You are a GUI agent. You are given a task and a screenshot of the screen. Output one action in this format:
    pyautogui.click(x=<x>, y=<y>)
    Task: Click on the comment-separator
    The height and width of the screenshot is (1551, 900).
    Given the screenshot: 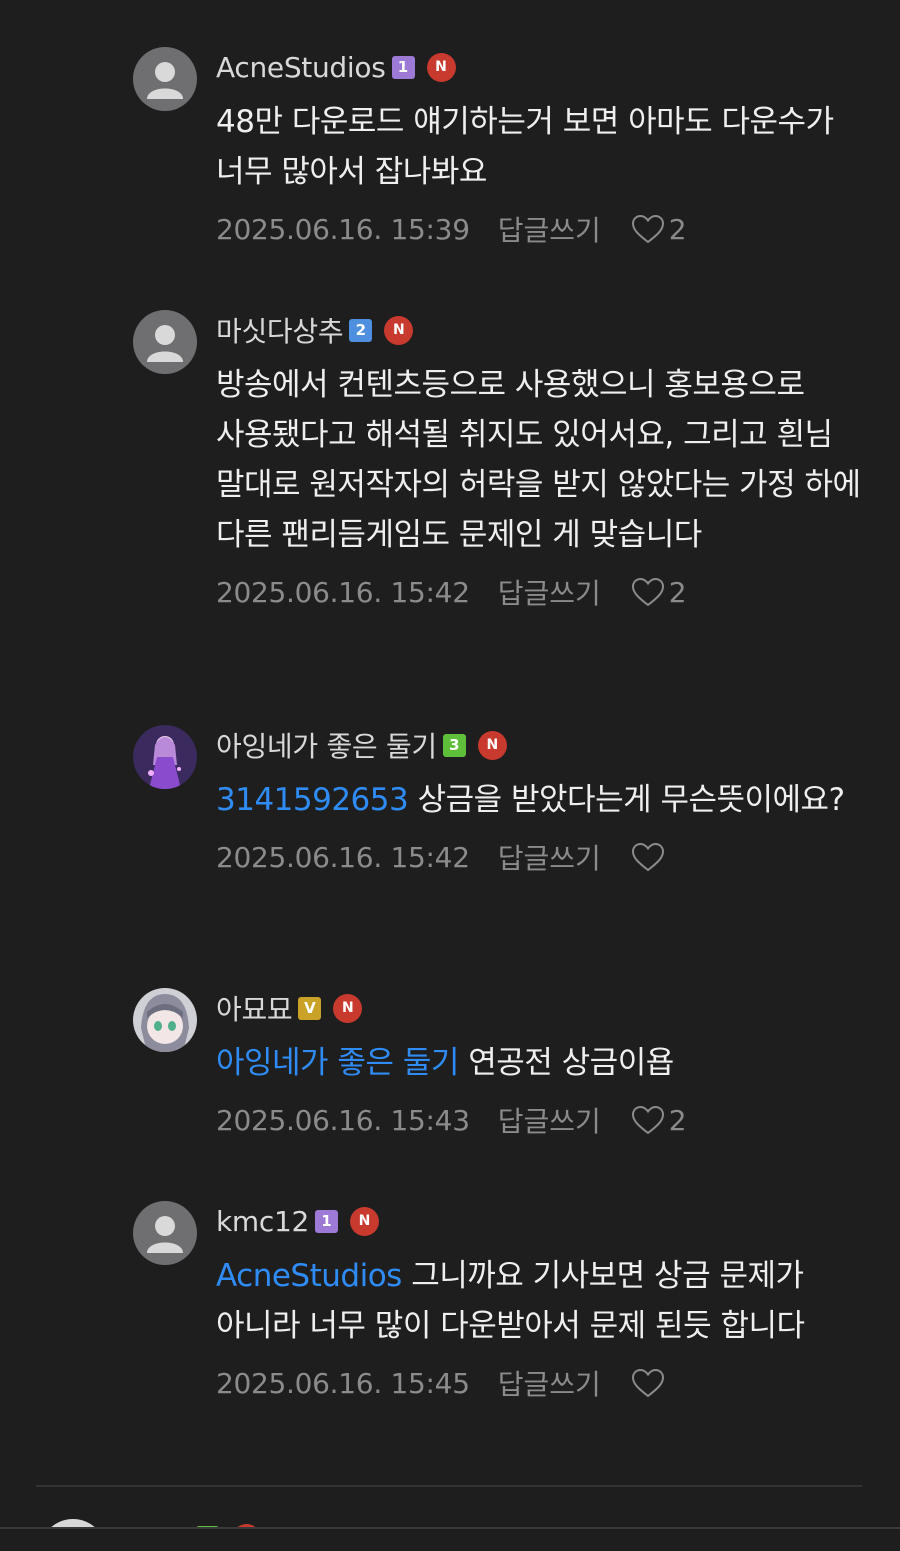 What is the action you would take?
    pyautogui.click(x=449, y=1486)
    